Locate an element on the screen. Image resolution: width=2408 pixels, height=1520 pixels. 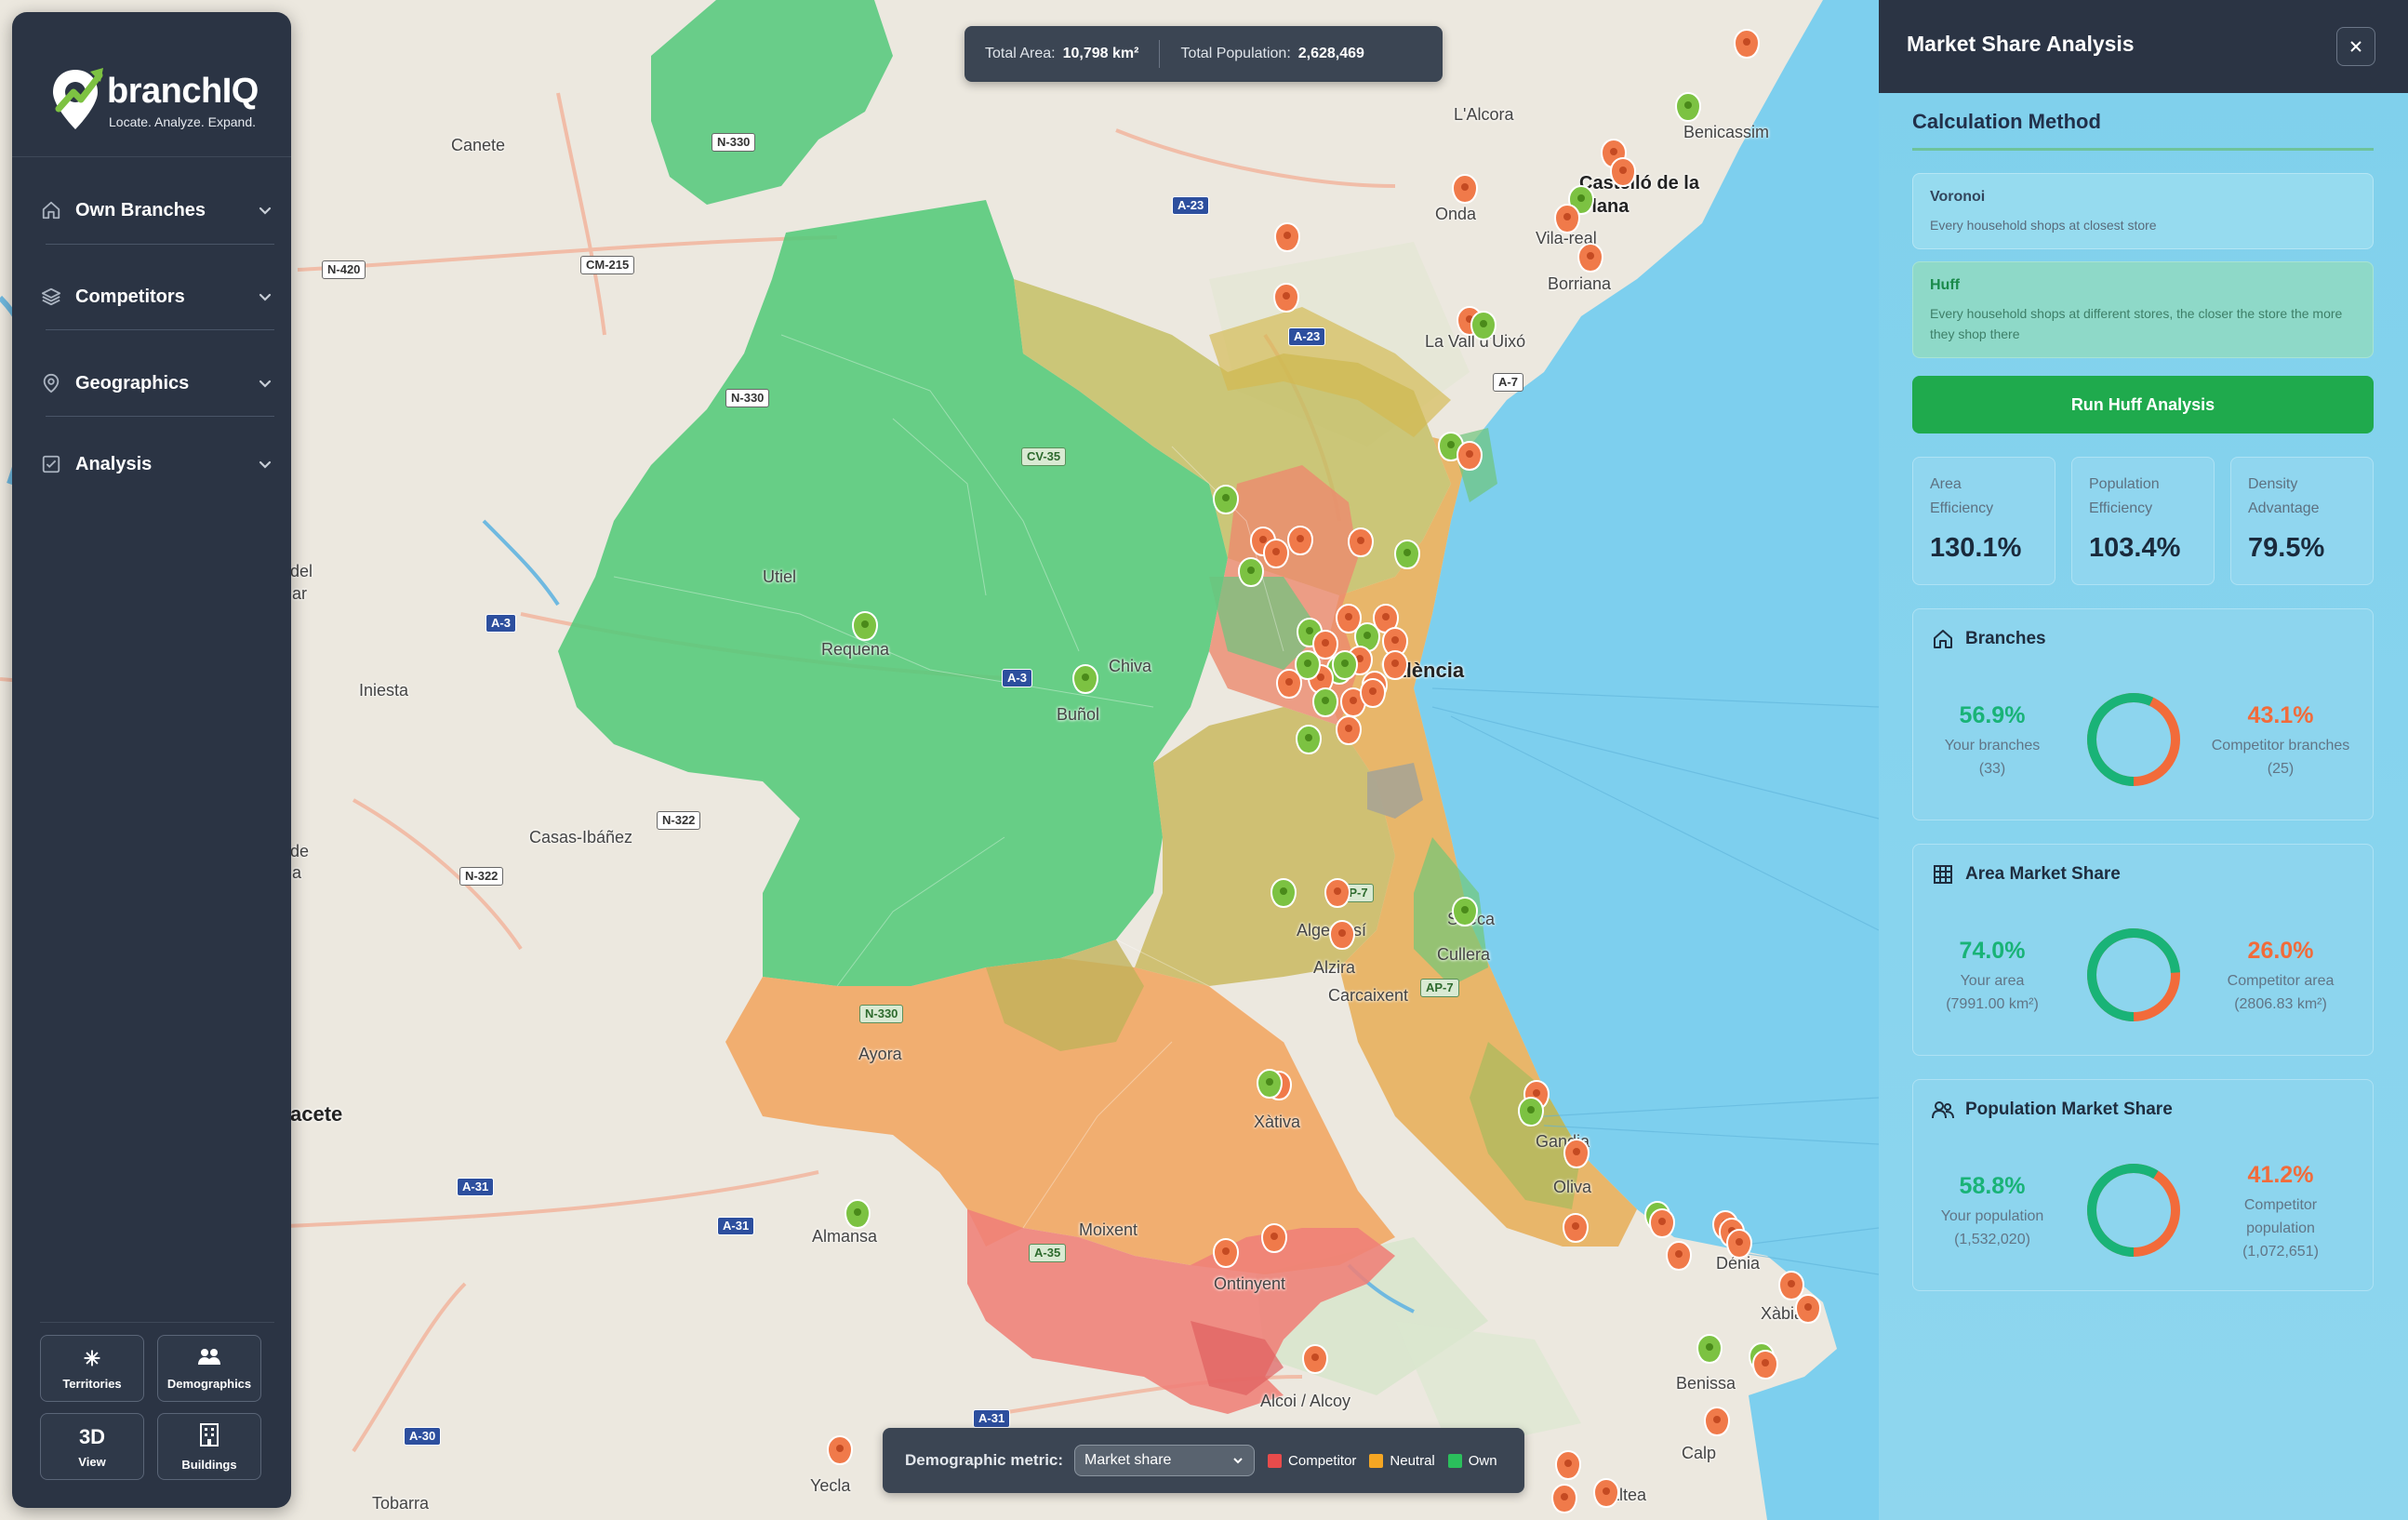
nav-analysis: Analysis is located at coordinates (157, 464).